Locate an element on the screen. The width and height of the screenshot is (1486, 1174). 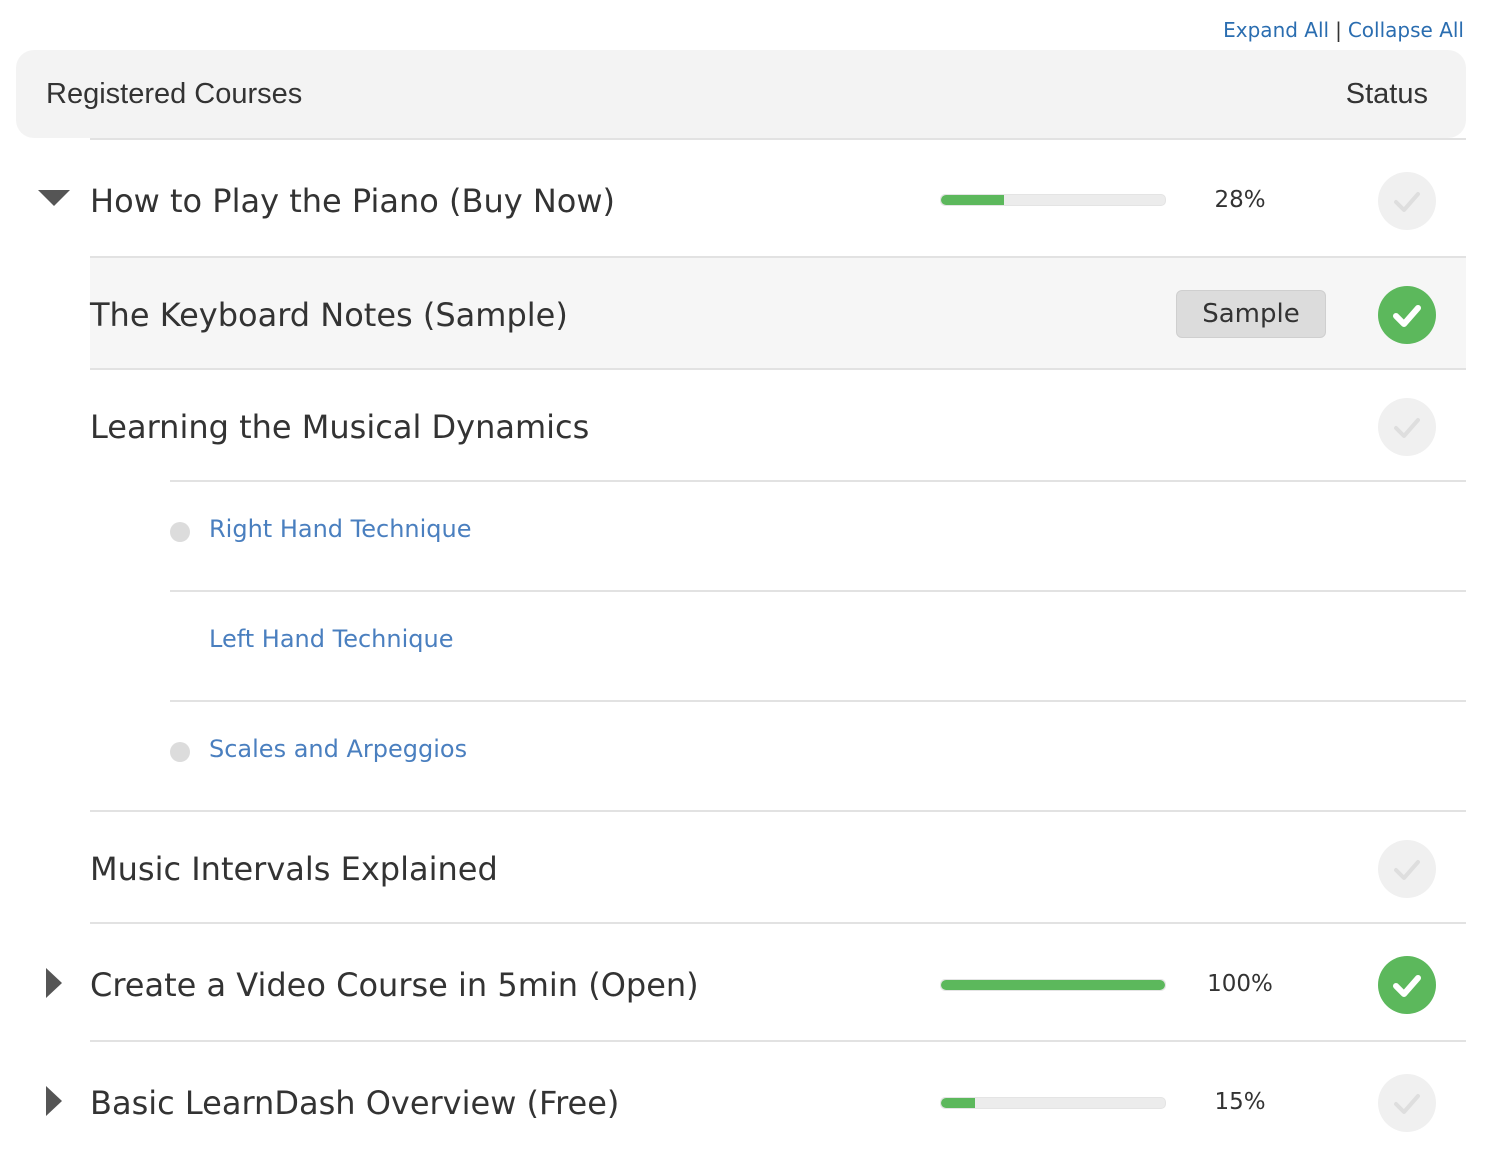
topic-row: Left Hand Technique is located at coordinates (818, 645).